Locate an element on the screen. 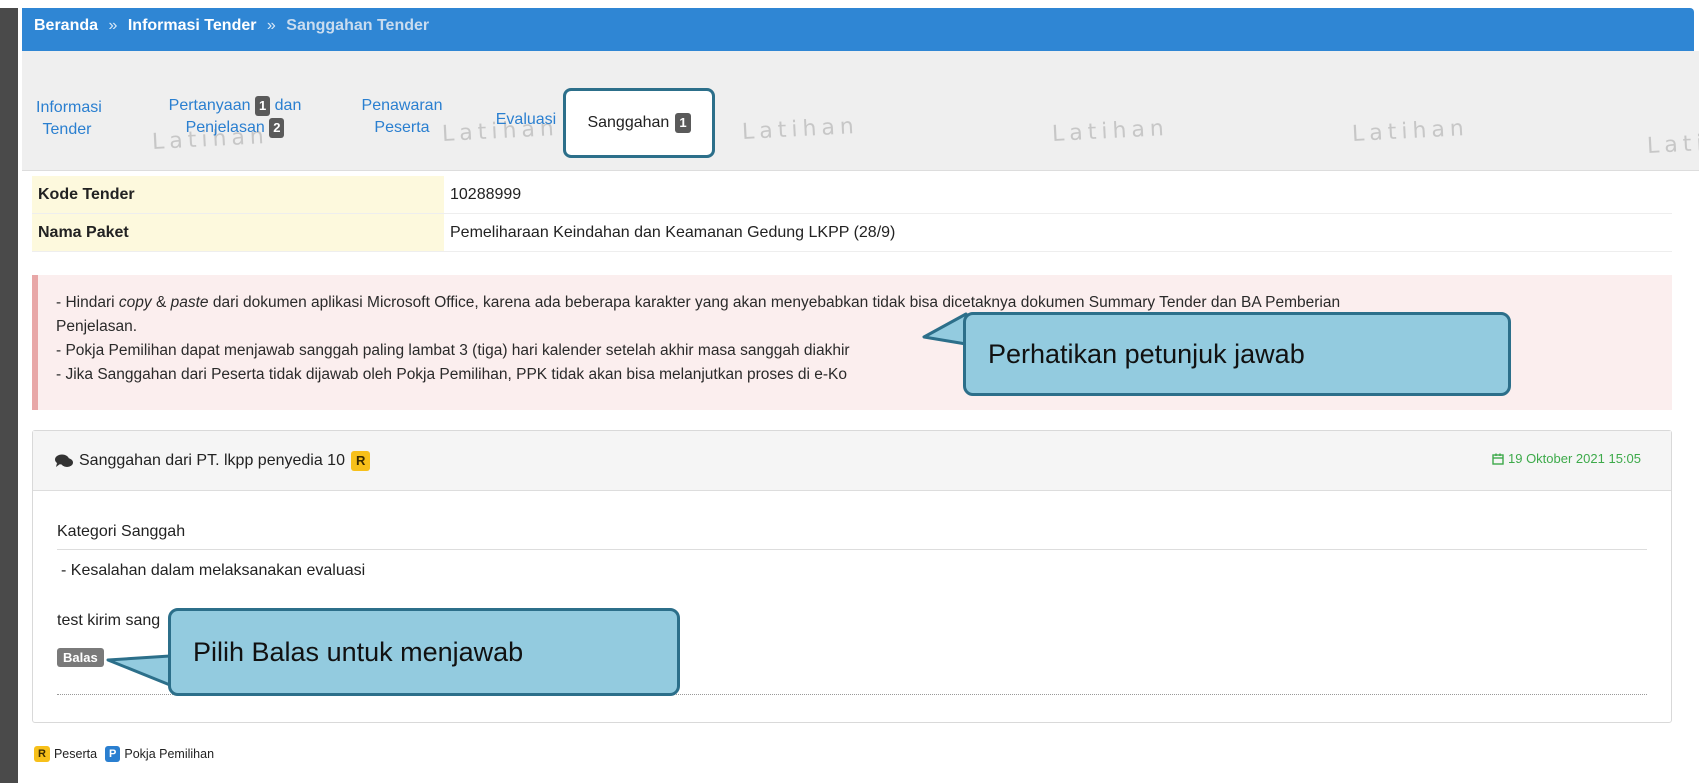 Image resolution: width=1699 pixels, height=783 pixels. callout-text: Pilih Balas untuk menjawab is located at coordinates (358, 651).